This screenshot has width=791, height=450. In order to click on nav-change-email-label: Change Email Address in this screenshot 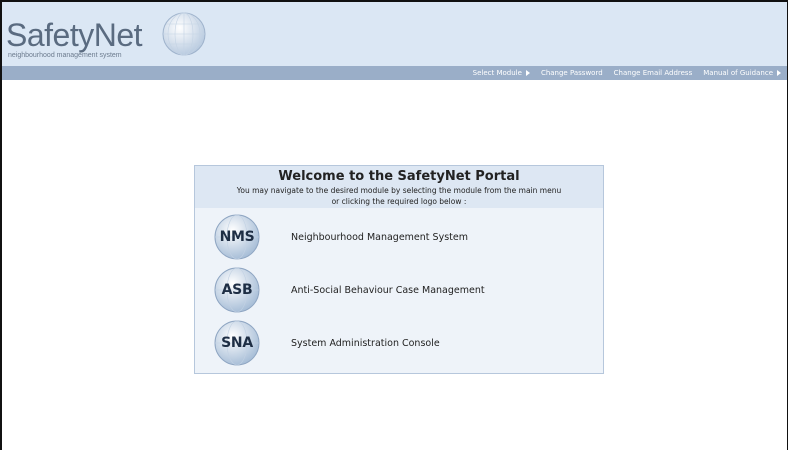, I will do `click(653, 73)`.